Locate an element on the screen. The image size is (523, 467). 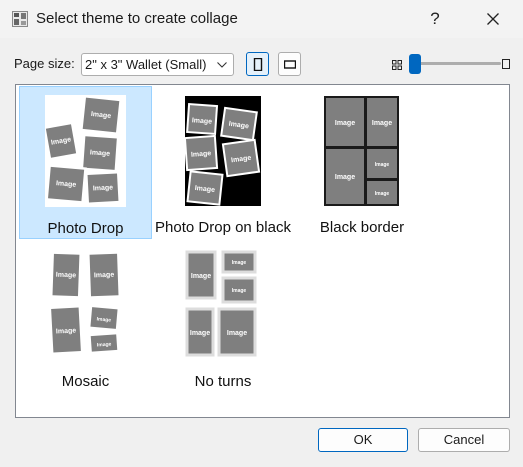
theme-label: Photo Drop on black is located at coordinates (223, 227).